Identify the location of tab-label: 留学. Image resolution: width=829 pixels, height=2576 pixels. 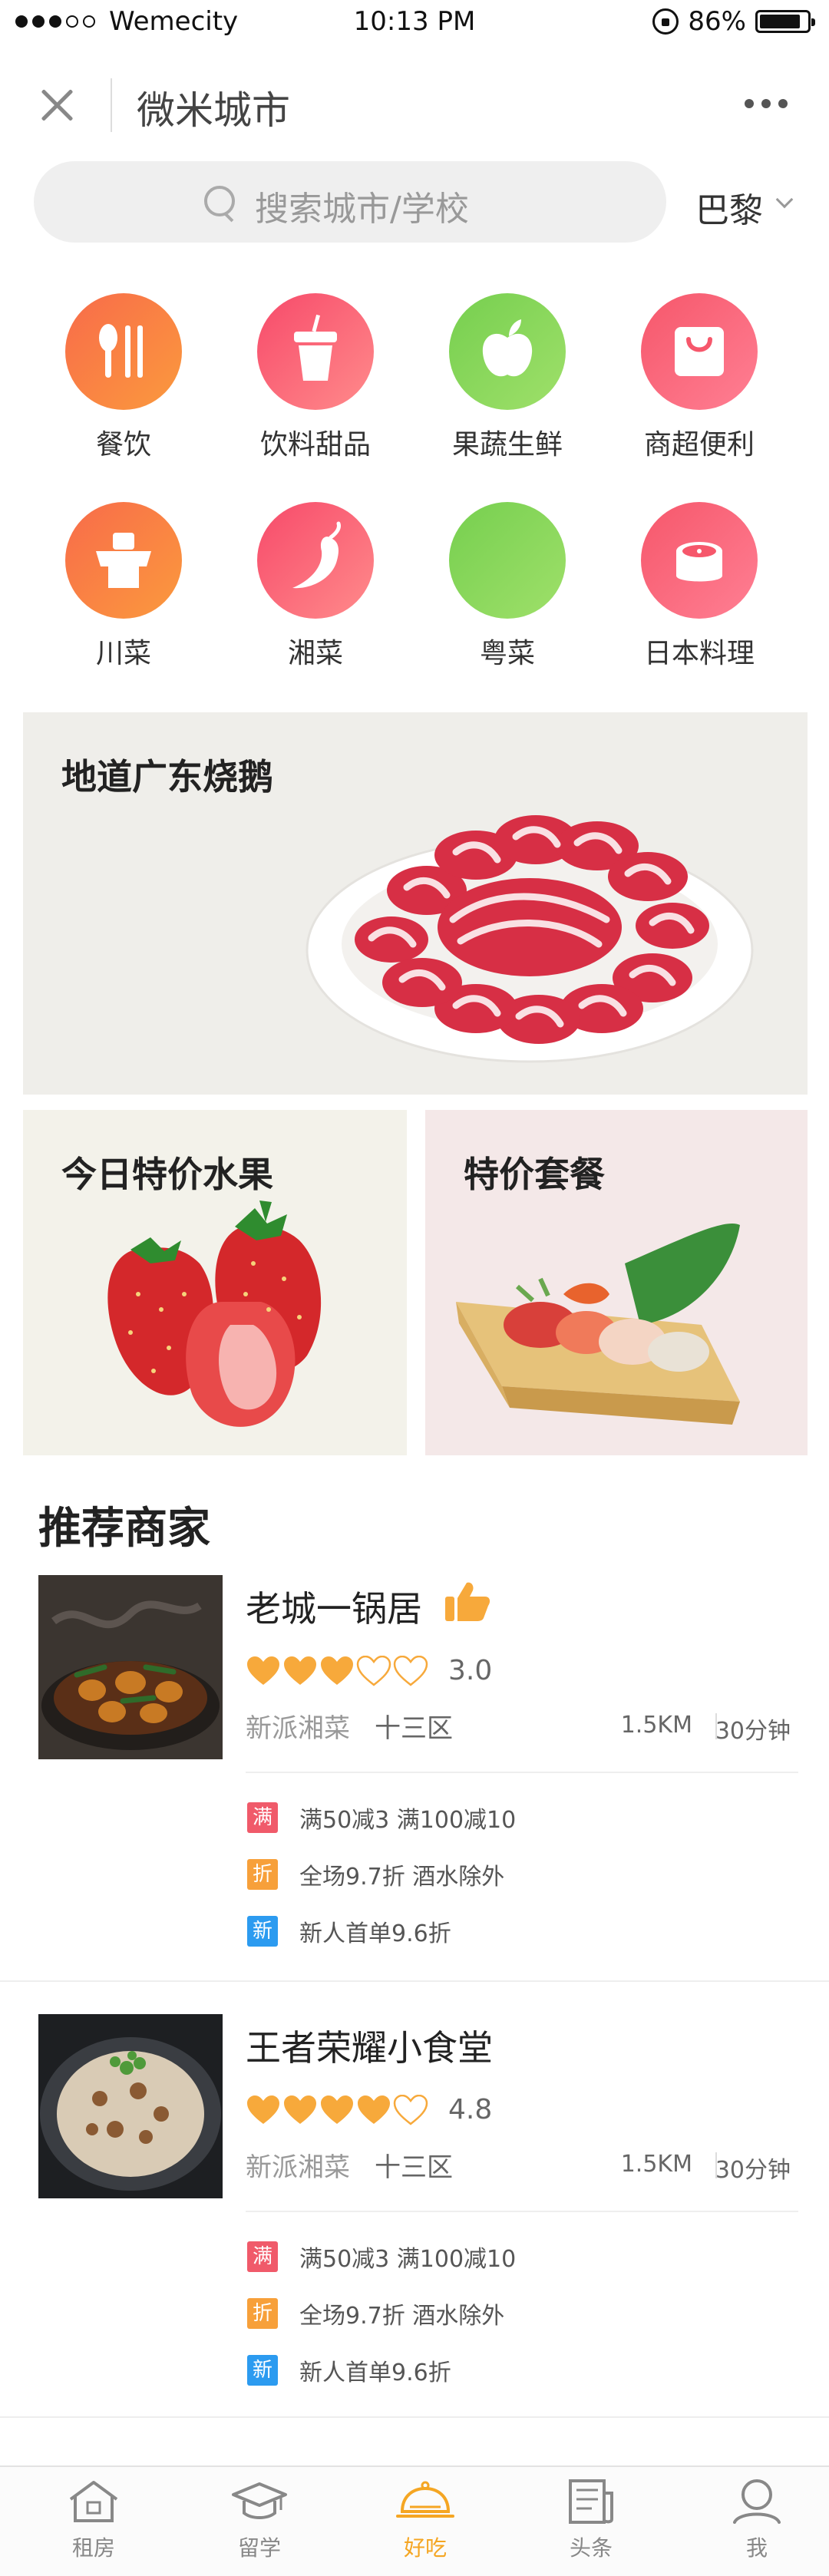
(259, 2548).